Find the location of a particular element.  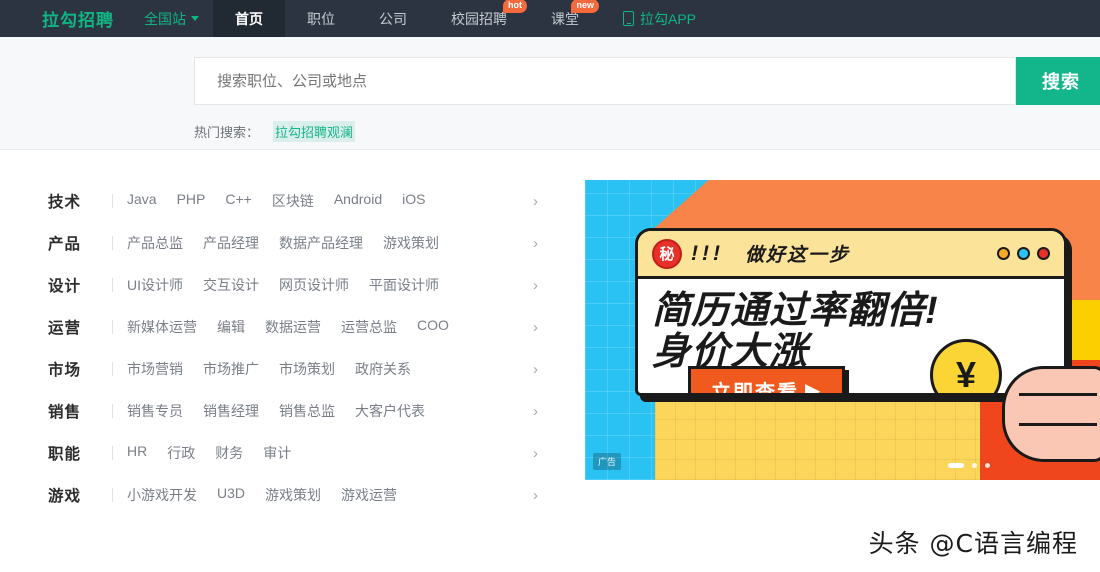

category-row-tech: 技术 Java PHP C++ 区块链 Android iOS › is located at coordinates (298, 201).